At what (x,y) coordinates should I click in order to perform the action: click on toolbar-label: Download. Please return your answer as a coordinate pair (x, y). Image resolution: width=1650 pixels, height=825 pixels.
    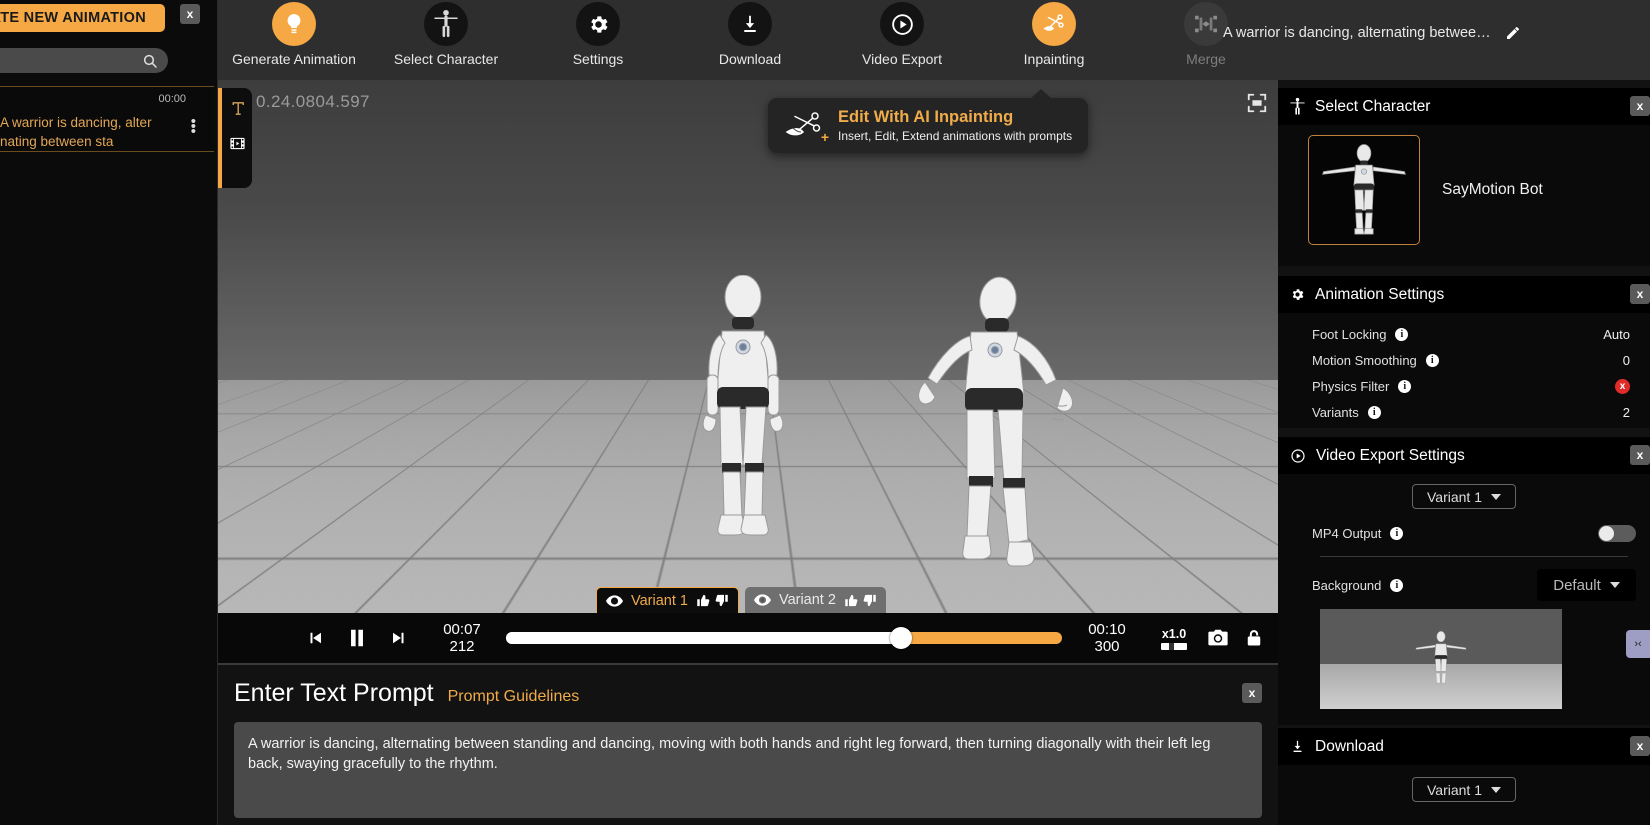
    Looking at the image, I should click on (750, 59).